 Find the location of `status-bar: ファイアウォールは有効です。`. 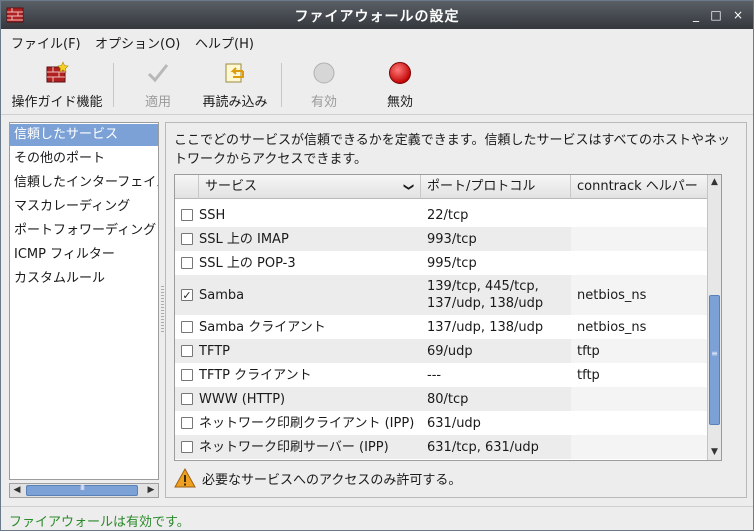

status-bar: ファイアウォールは有効です。 is located at coordinates (377, 518).